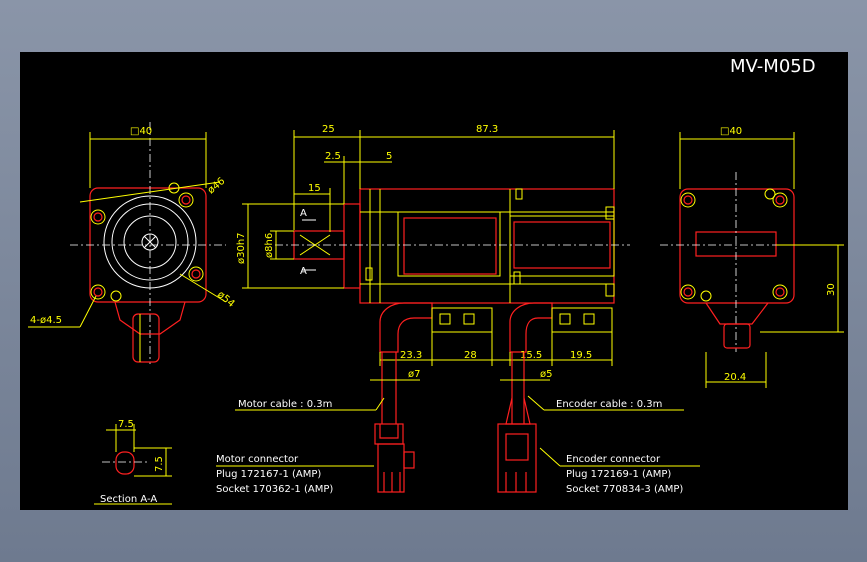 The height and width of the screenshot is (562, 867). What do you see at coordinates (581, 355) in the screenshot?
I see `bottom-dim-4: 19.5` at bounding box center [581, 355].